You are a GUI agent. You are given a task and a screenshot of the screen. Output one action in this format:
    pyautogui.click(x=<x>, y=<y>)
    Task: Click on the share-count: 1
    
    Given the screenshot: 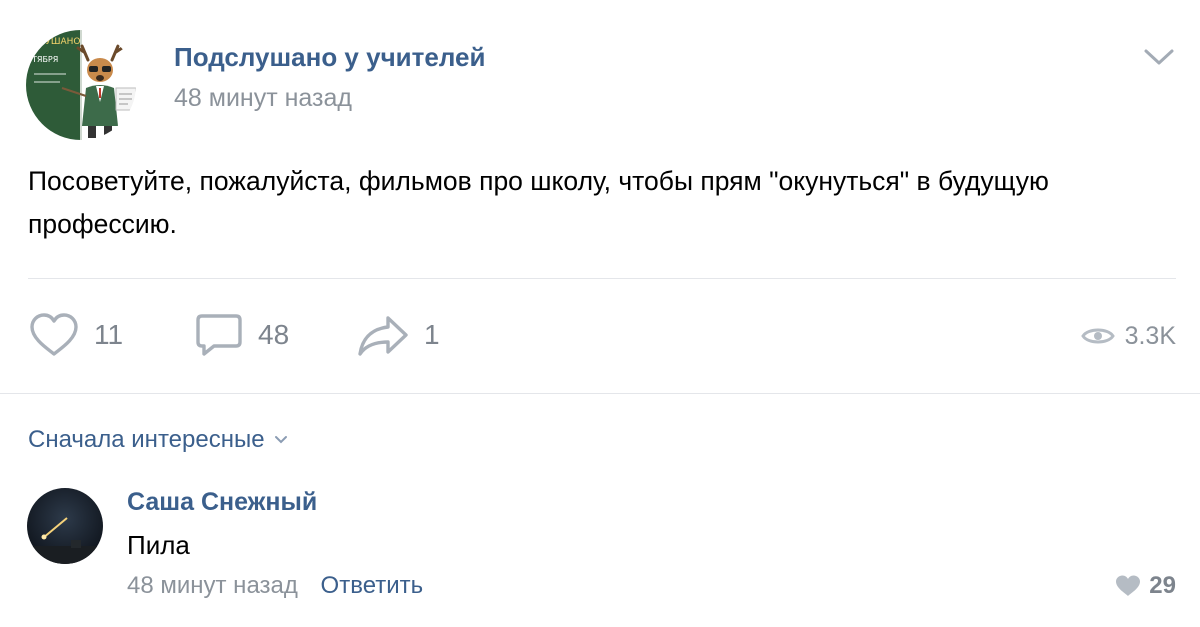 What is the action you would take?
    pyautogui.click(x=432, y=334)
    